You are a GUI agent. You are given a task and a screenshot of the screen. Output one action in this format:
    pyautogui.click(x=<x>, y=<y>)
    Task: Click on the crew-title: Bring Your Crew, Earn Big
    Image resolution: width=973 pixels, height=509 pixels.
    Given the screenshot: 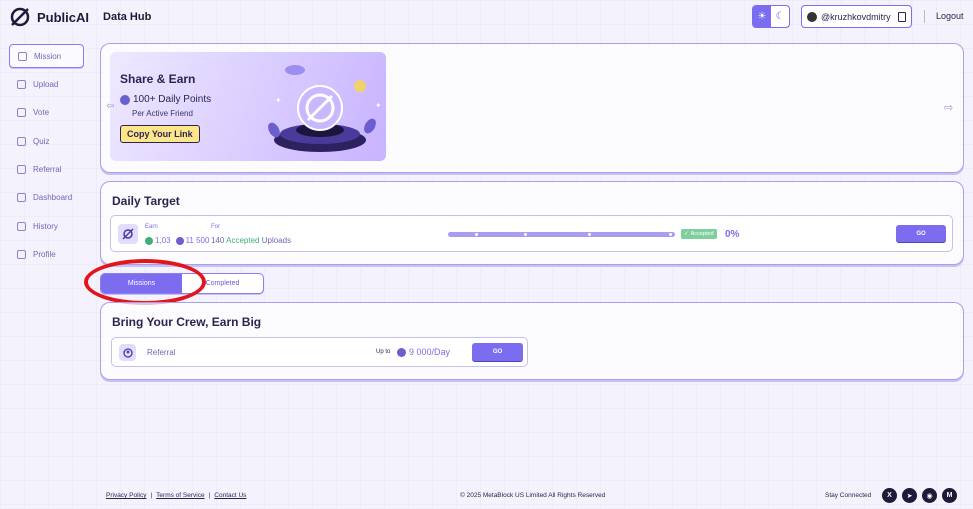 What is the action you would take?
    pyautogui.click(x=187, y=322)
    